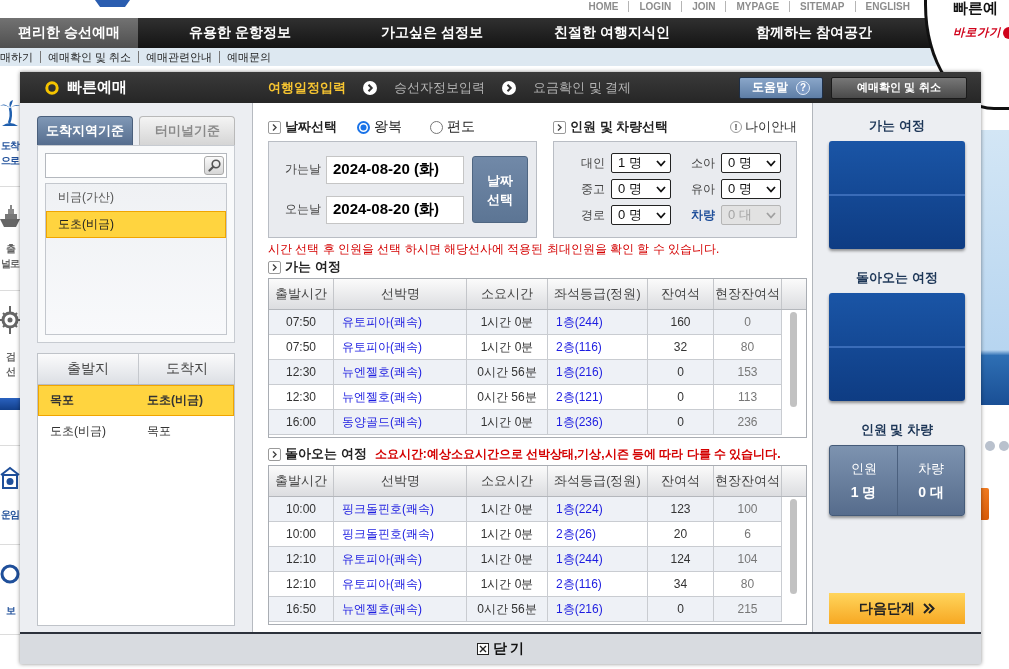  Describe the element at coordinates (249, 57) in the screenshot. I see `sub-nav-link: 예매문의` at that location.